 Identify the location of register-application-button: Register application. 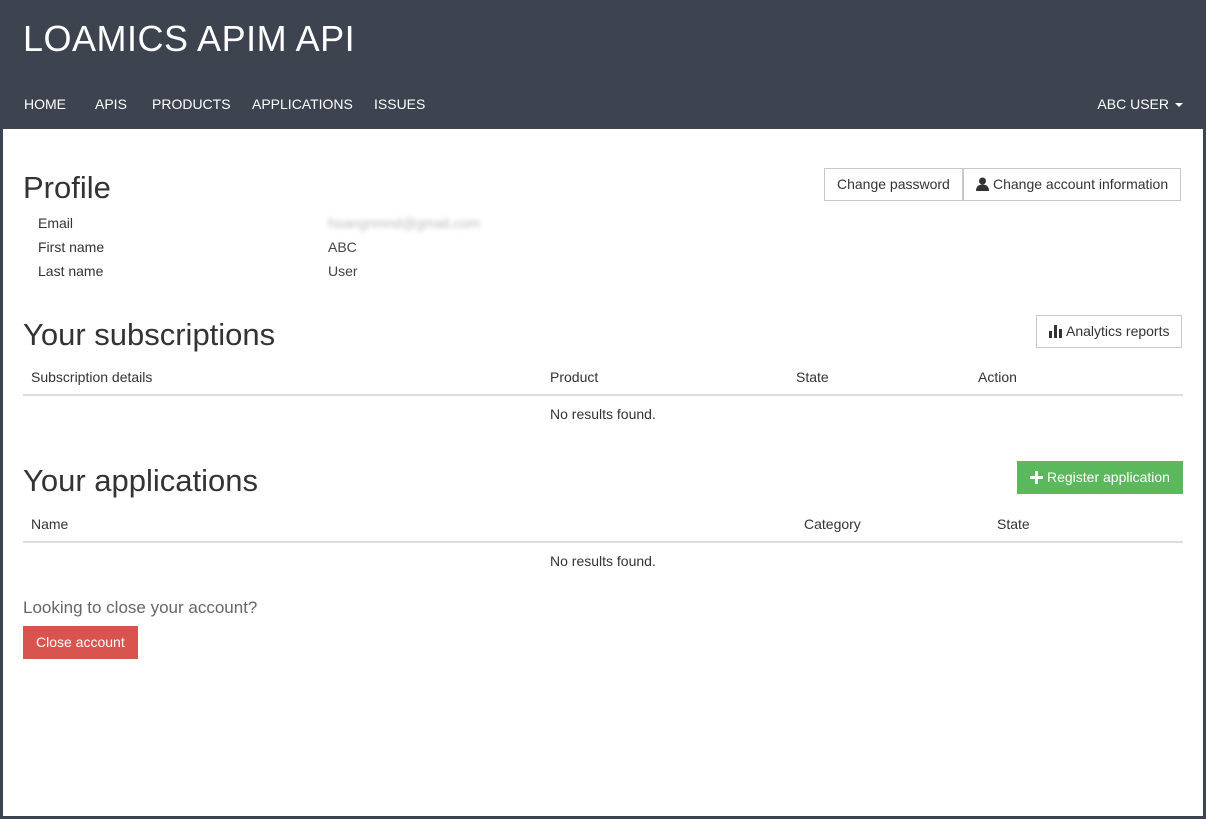
(1100, 477).